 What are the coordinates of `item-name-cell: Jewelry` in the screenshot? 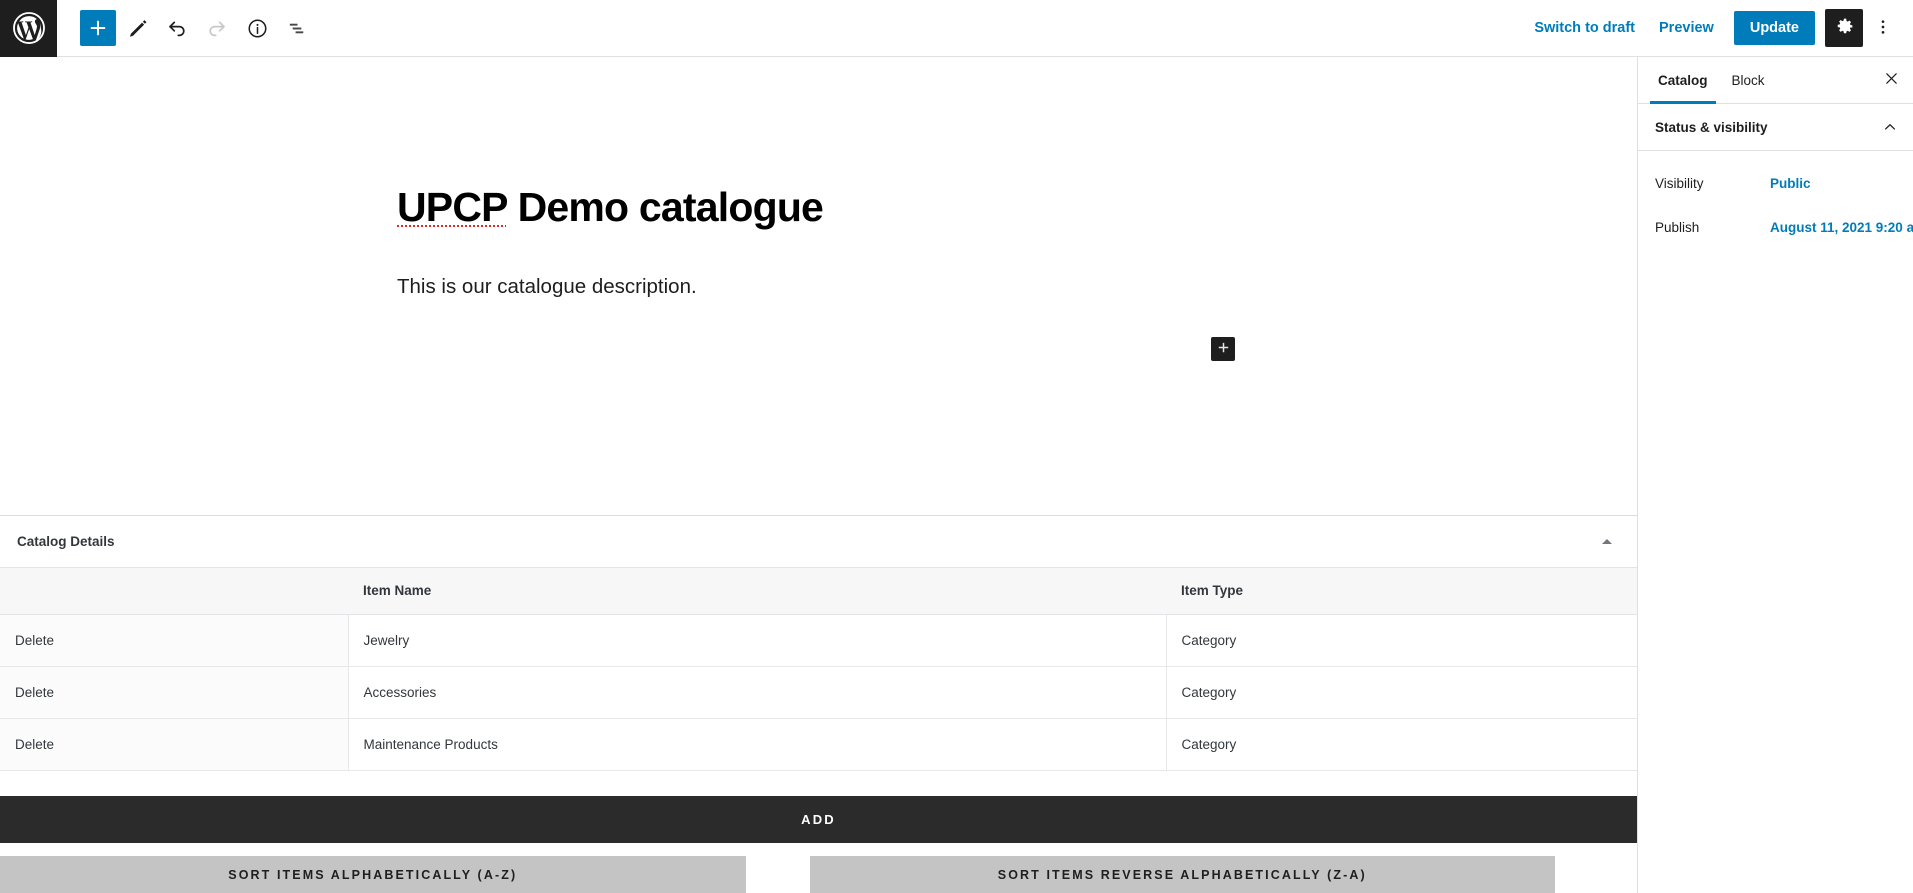 It's located at (757, 640).